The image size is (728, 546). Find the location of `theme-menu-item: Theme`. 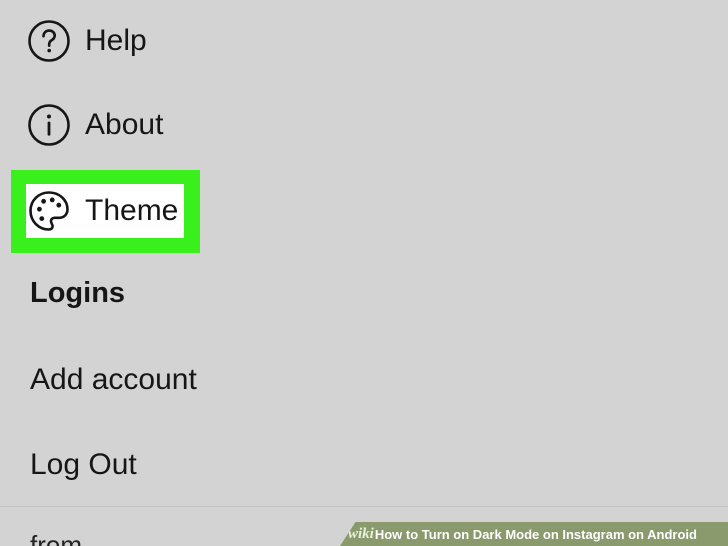

theme-menu-item: Theme is located at coordinates (102, 211).